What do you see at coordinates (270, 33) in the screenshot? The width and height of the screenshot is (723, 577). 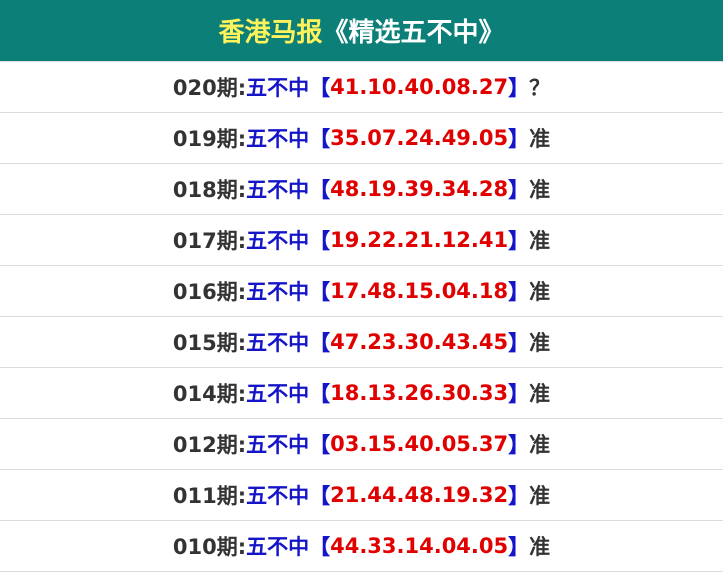 I see `header-title: 香港马报` at bounding box center [270, 33].